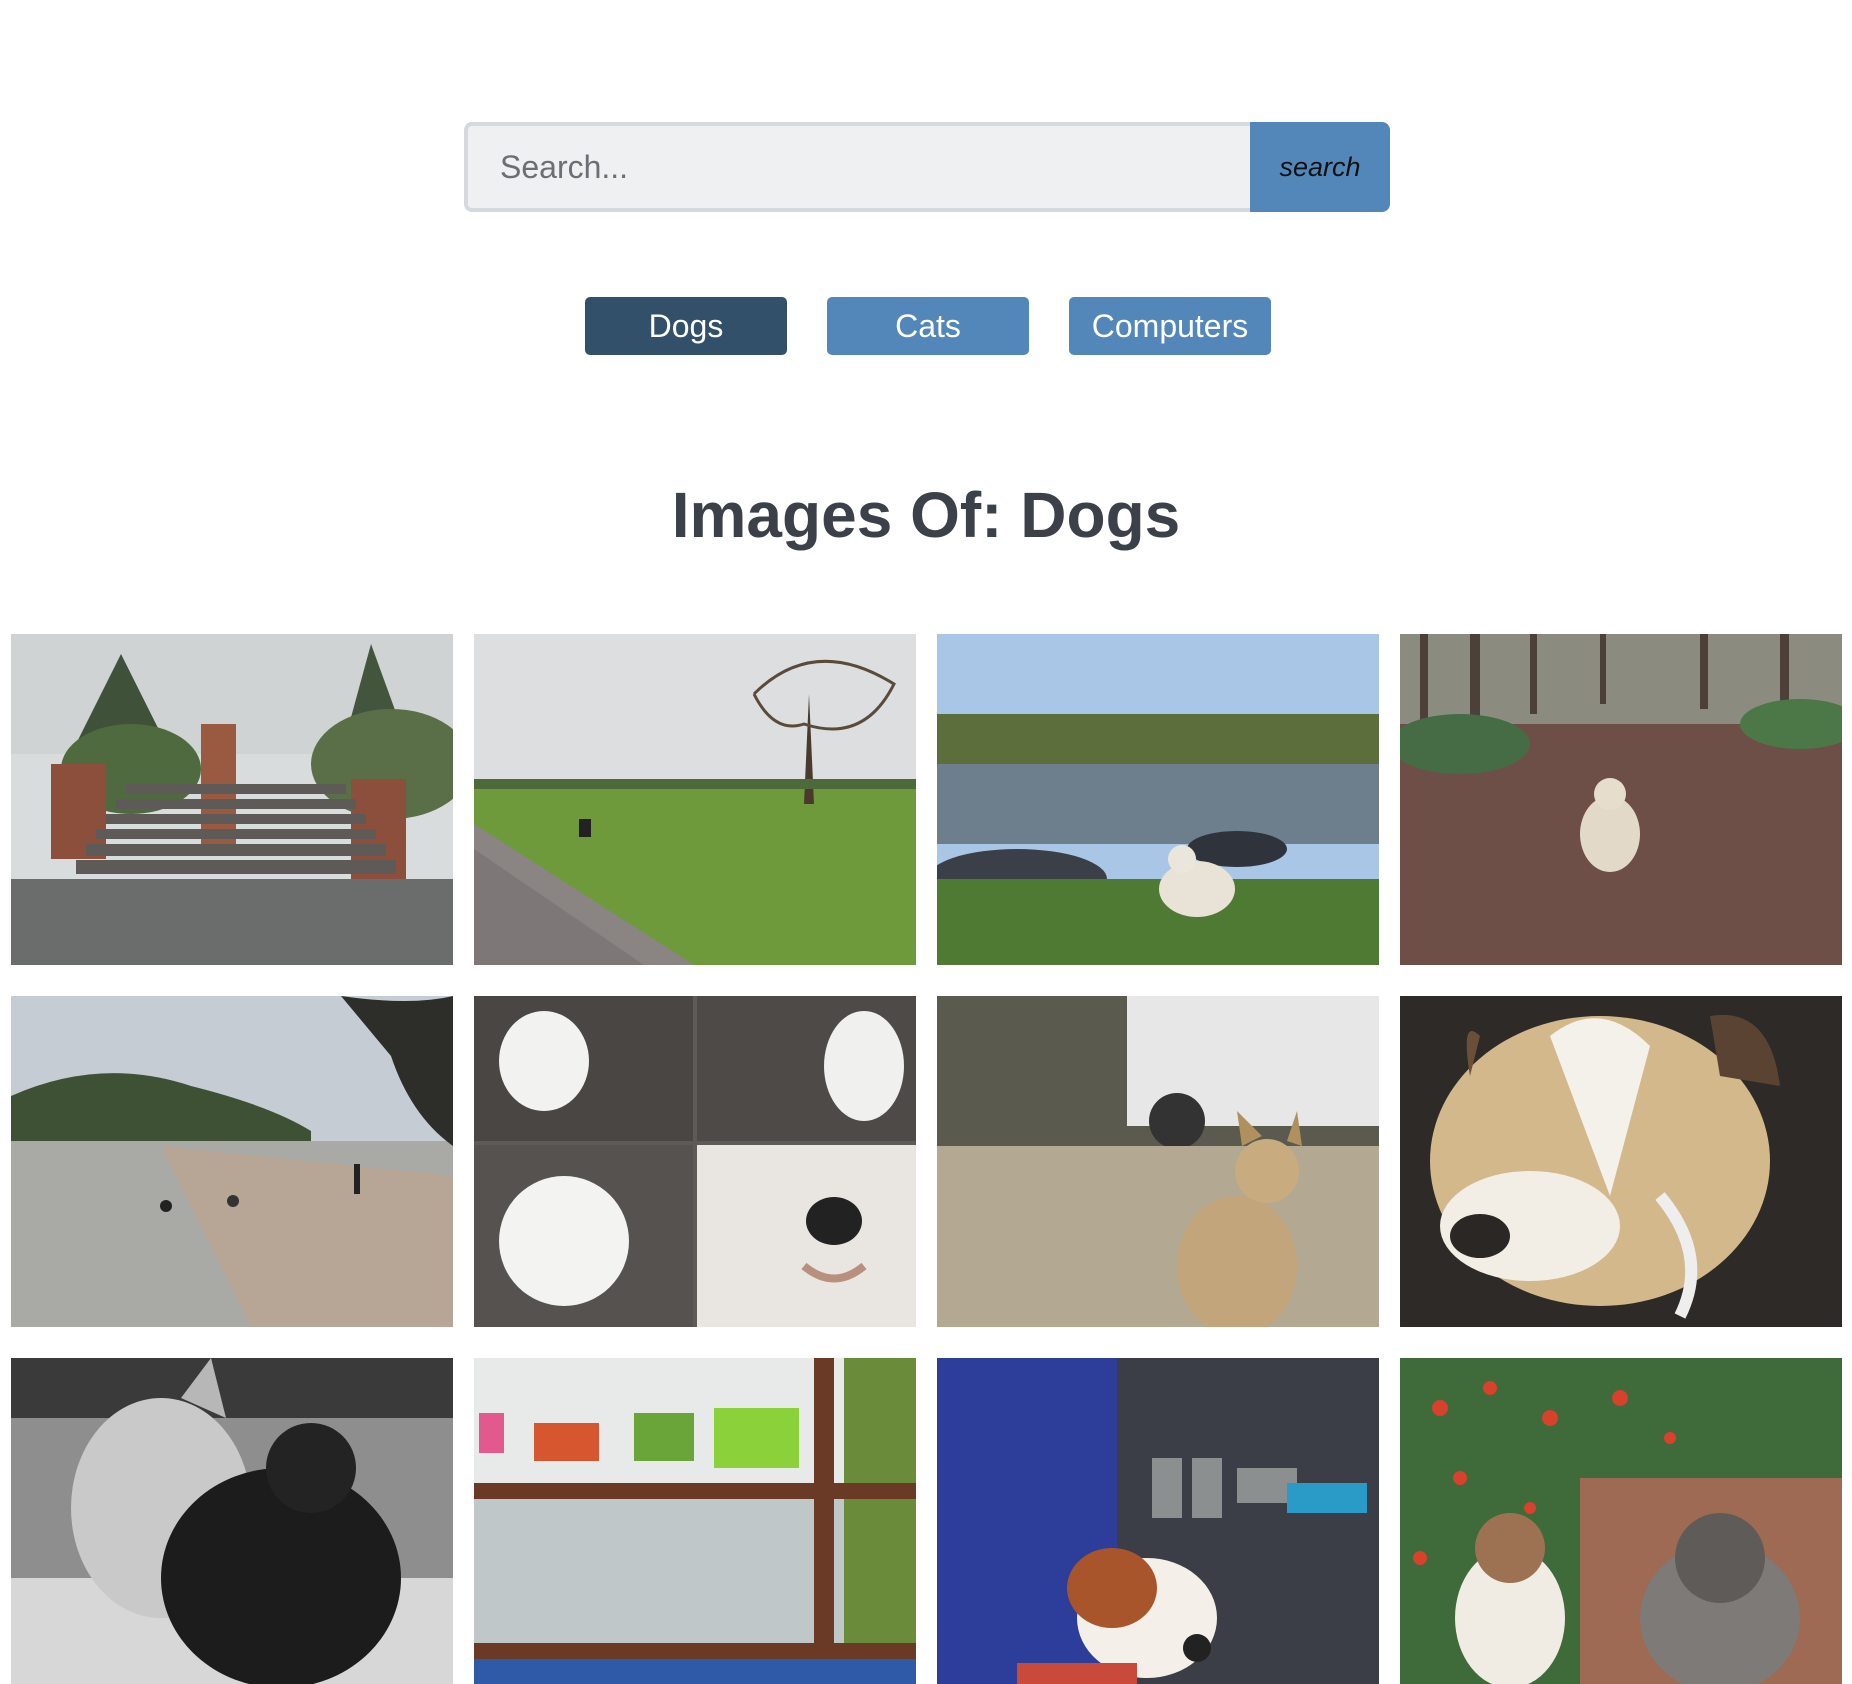  What do you see at coordinates (1170, 326) in the screenshot?
I see `tag-button-computers: Computers` at bounding box center [1170, 326].